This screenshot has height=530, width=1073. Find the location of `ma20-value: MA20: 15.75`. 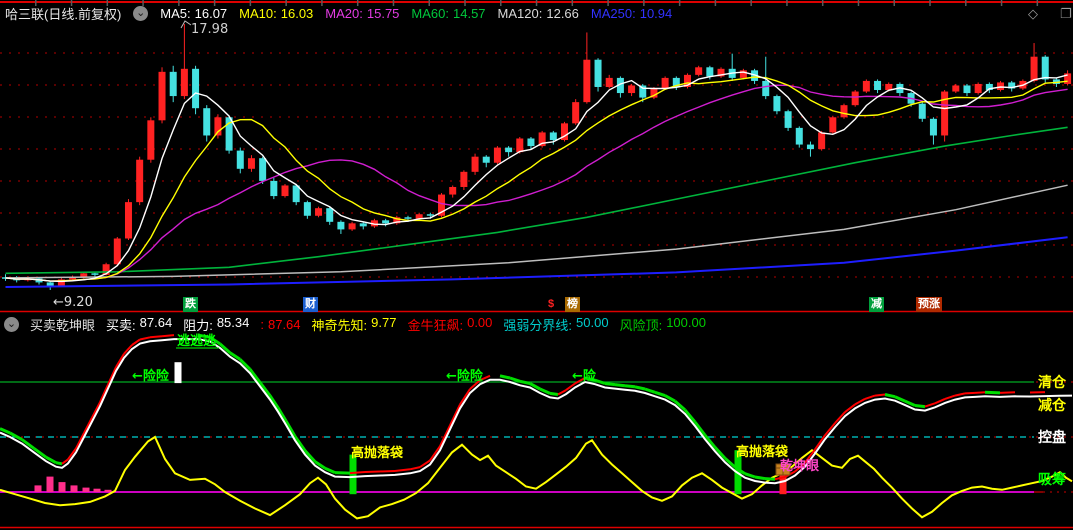

ma20-value: MA20: 15.75 is located at coordinates (362, 13).